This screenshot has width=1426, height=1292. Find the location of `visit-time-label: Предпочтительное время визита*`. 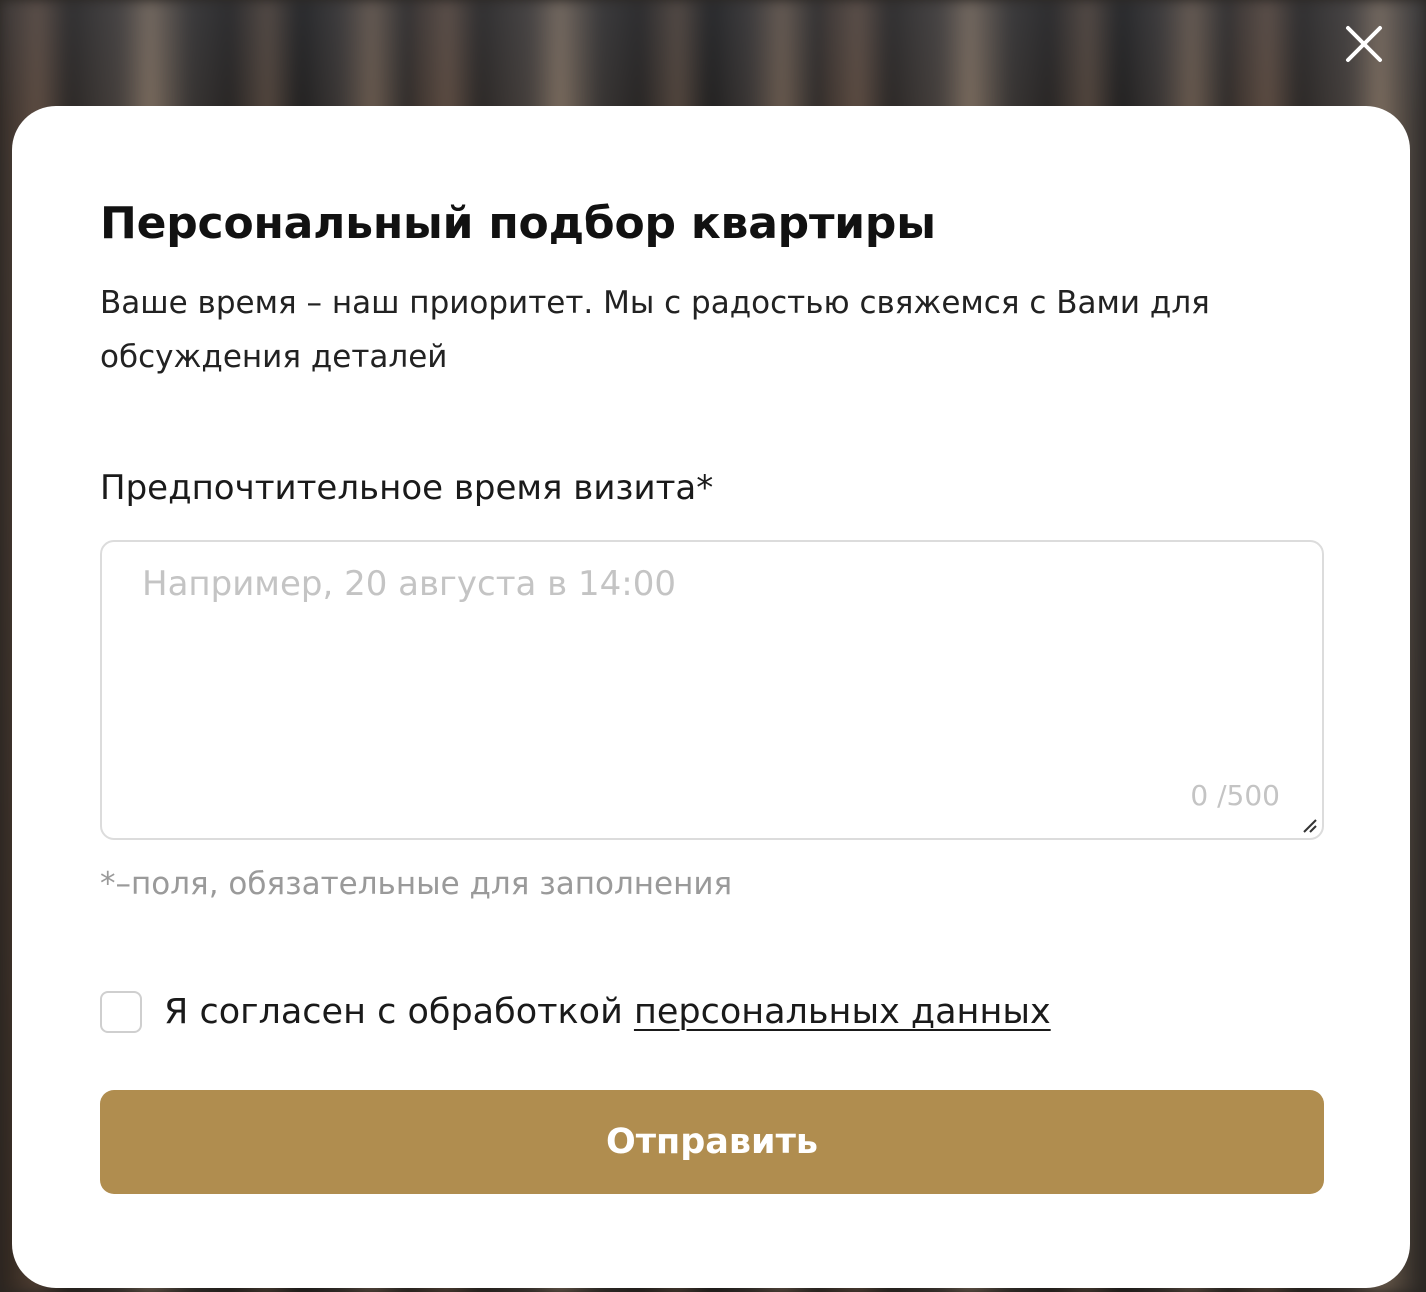

visit-time-label: Предпочтительное время визита* is located at coordinates (407, 488).